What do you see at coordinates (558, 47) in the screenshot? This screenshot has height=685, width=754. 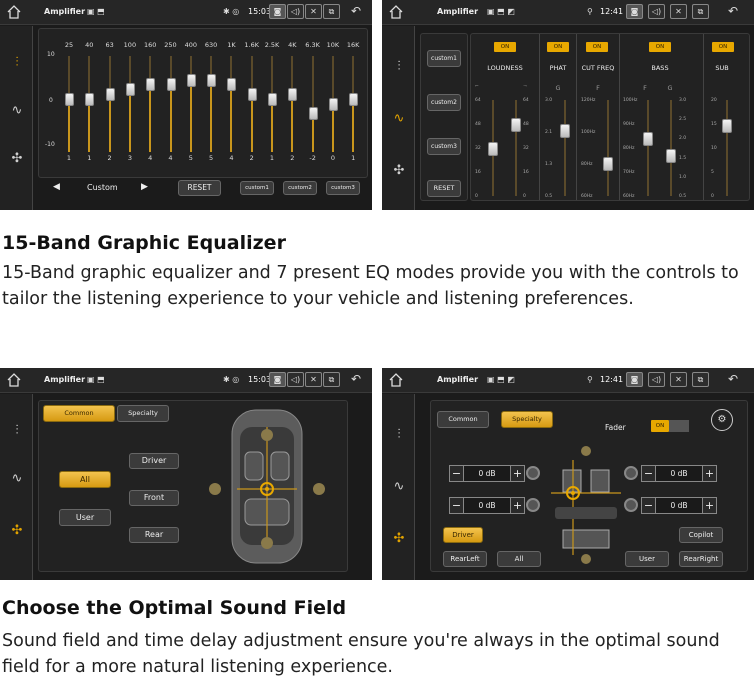 I see `phat-on-button: ON` at bounding box center [558, 47].